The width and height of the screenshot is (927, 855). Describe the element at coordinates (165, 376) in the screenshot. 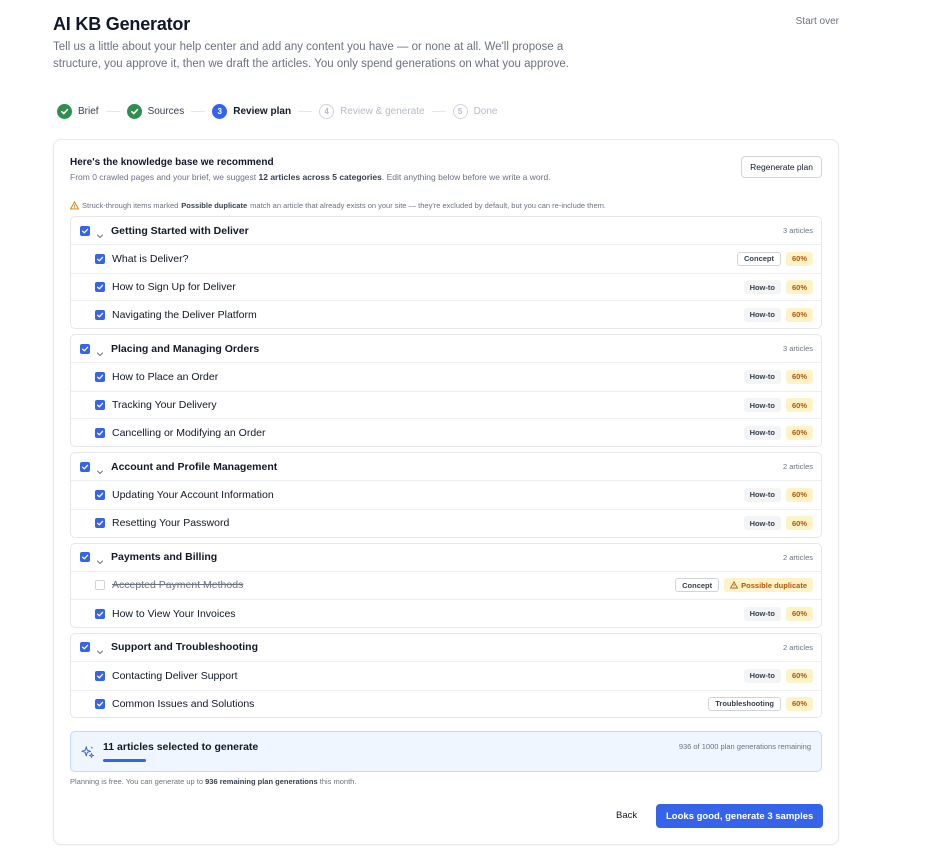

I see `article-title: How to Place an Order` at that location.